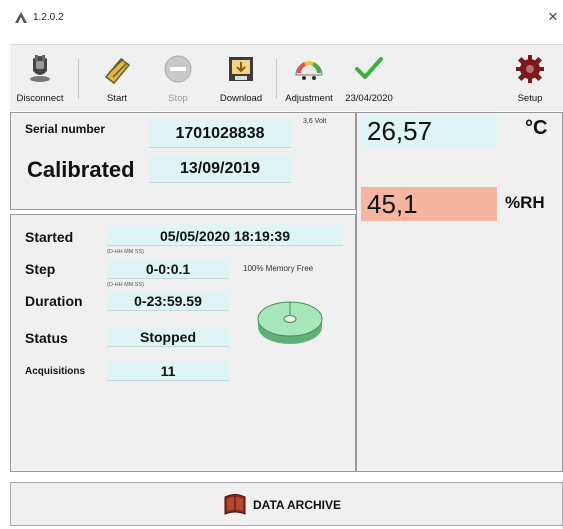 The width and height of the screenshot is (563, 529). I want to click on serial-number-label: Serial number, so click(65, 129).